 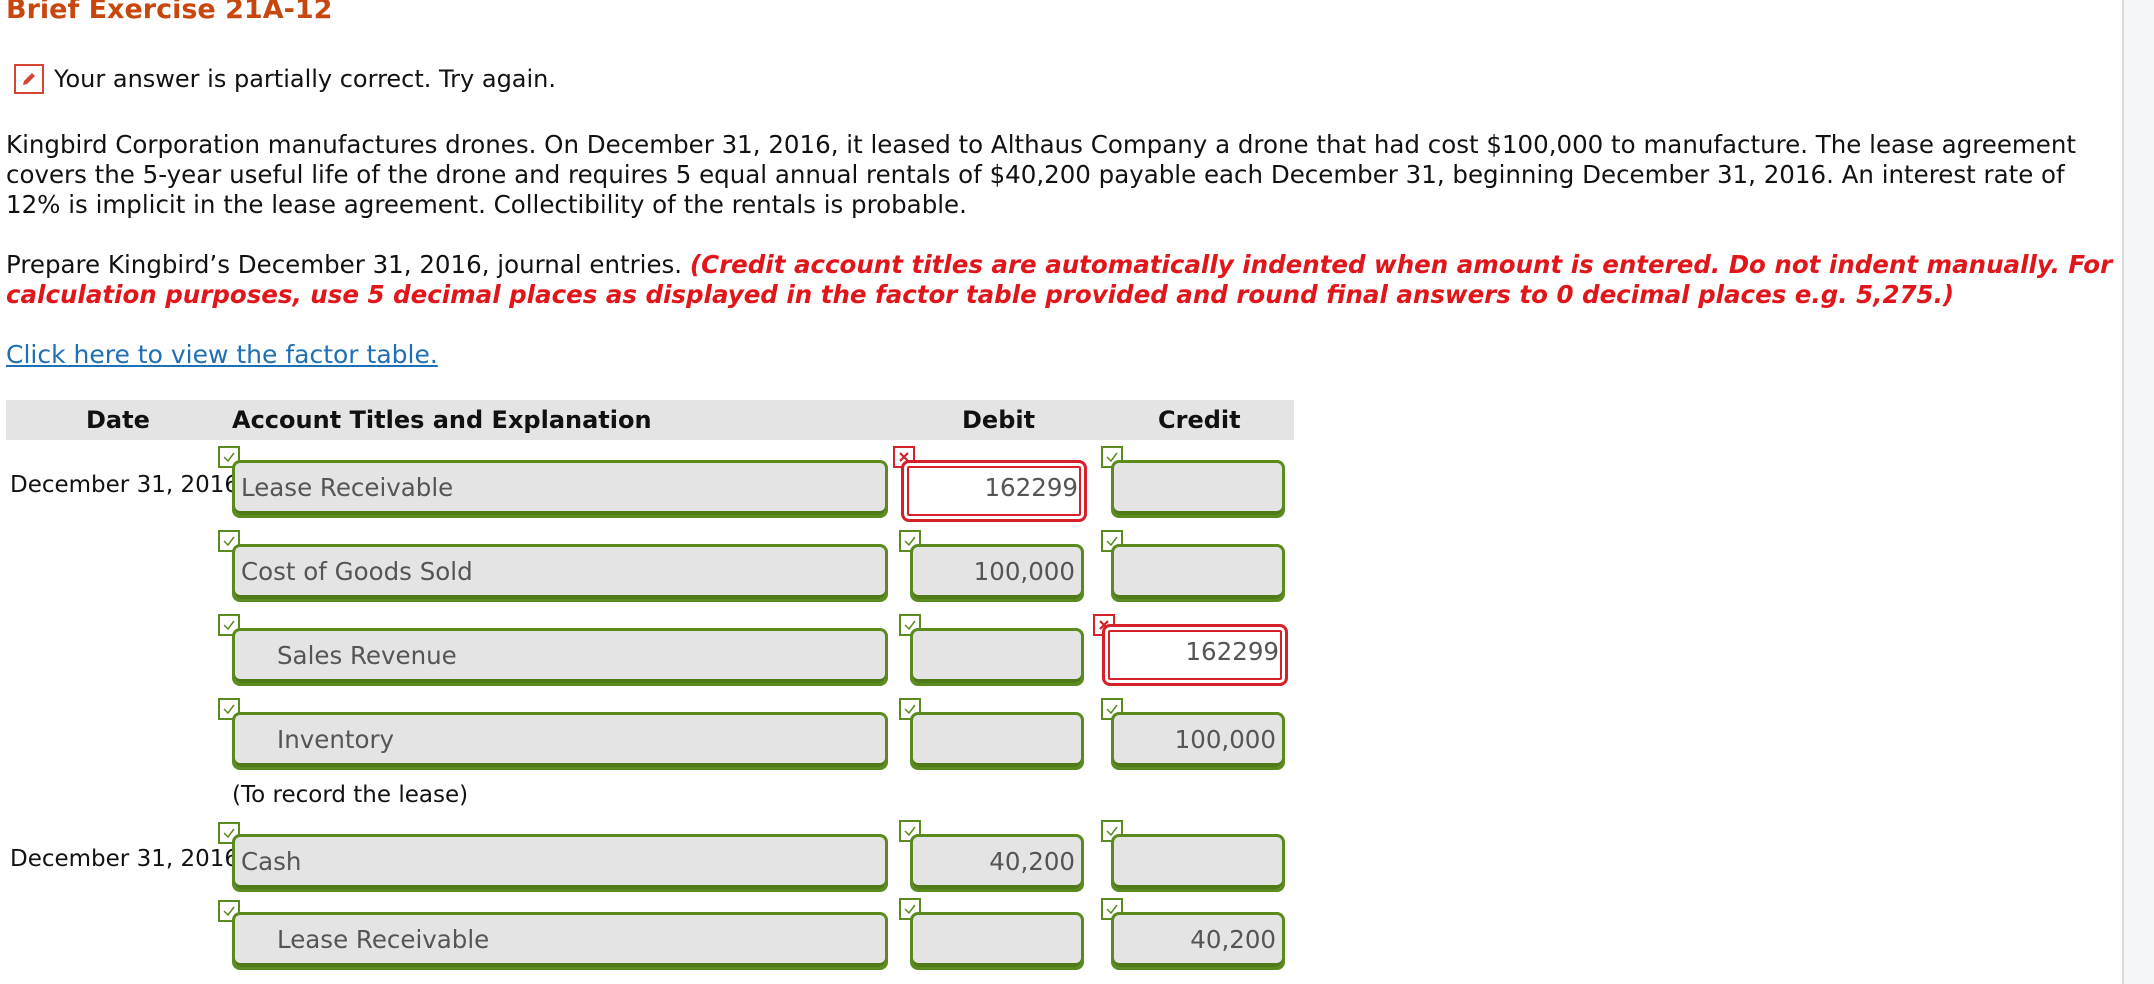 What do you see at coordinates (560, 741) in the screenshot?
I see `account-field: Inventory` at bounding box center [560, 741].